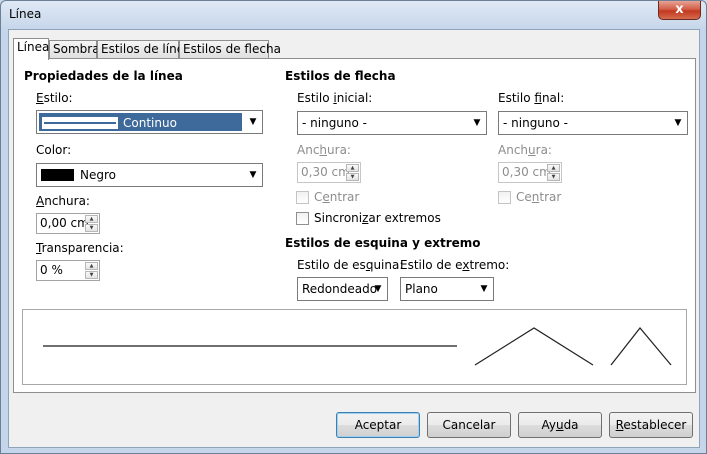 The height and width of the screenshot is (454, 707). I want to click on close-button: x, so click(679, 10).